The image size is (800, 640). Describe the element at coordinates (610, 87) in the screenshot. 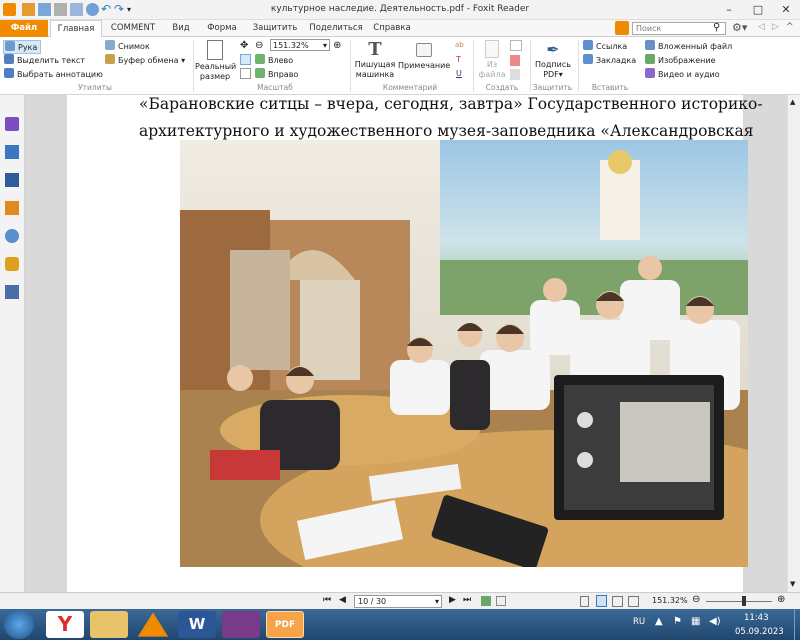

I see `group-label-insert: Вставить` at that location.